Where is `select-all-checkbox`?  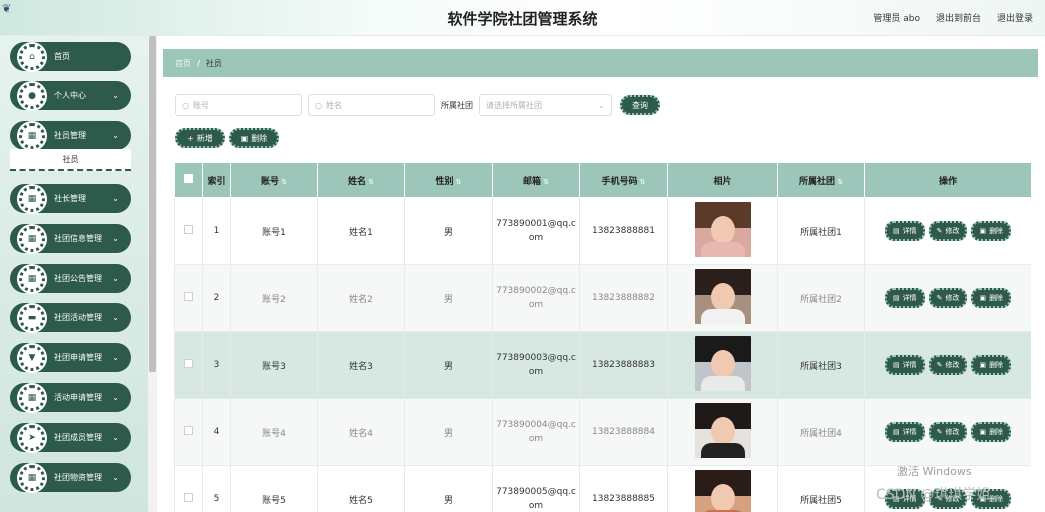 select-all-checkbox is located at coordinates (188, 178).